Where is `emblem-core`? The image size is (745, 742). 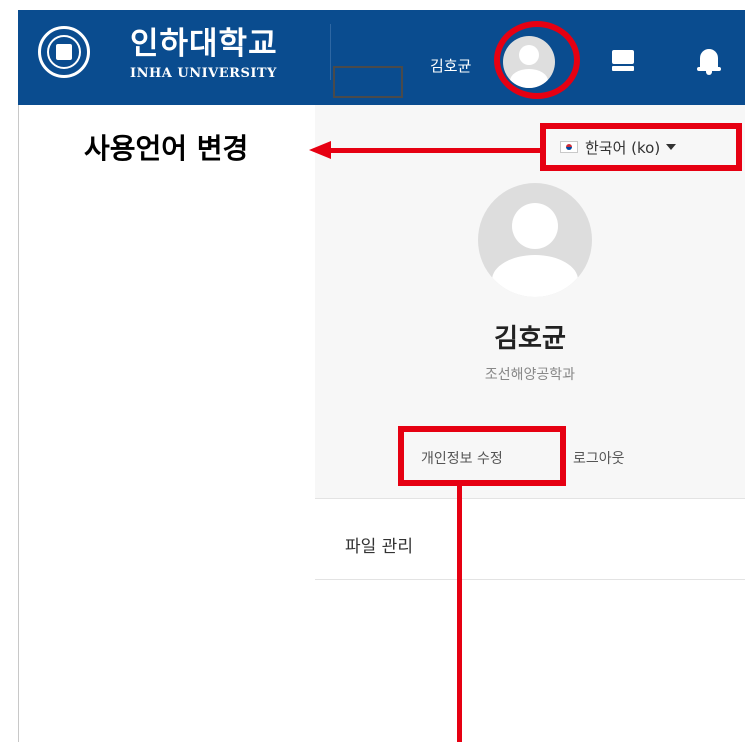 emblem-core is located at coordinates (64, 52).